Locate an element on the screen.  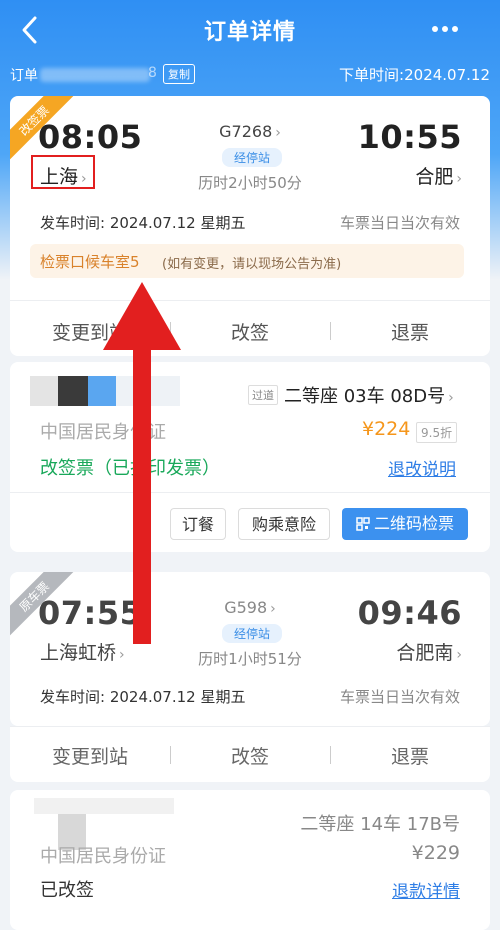
arrival-station-name: 合肥 is located at coordinates (434, 177).